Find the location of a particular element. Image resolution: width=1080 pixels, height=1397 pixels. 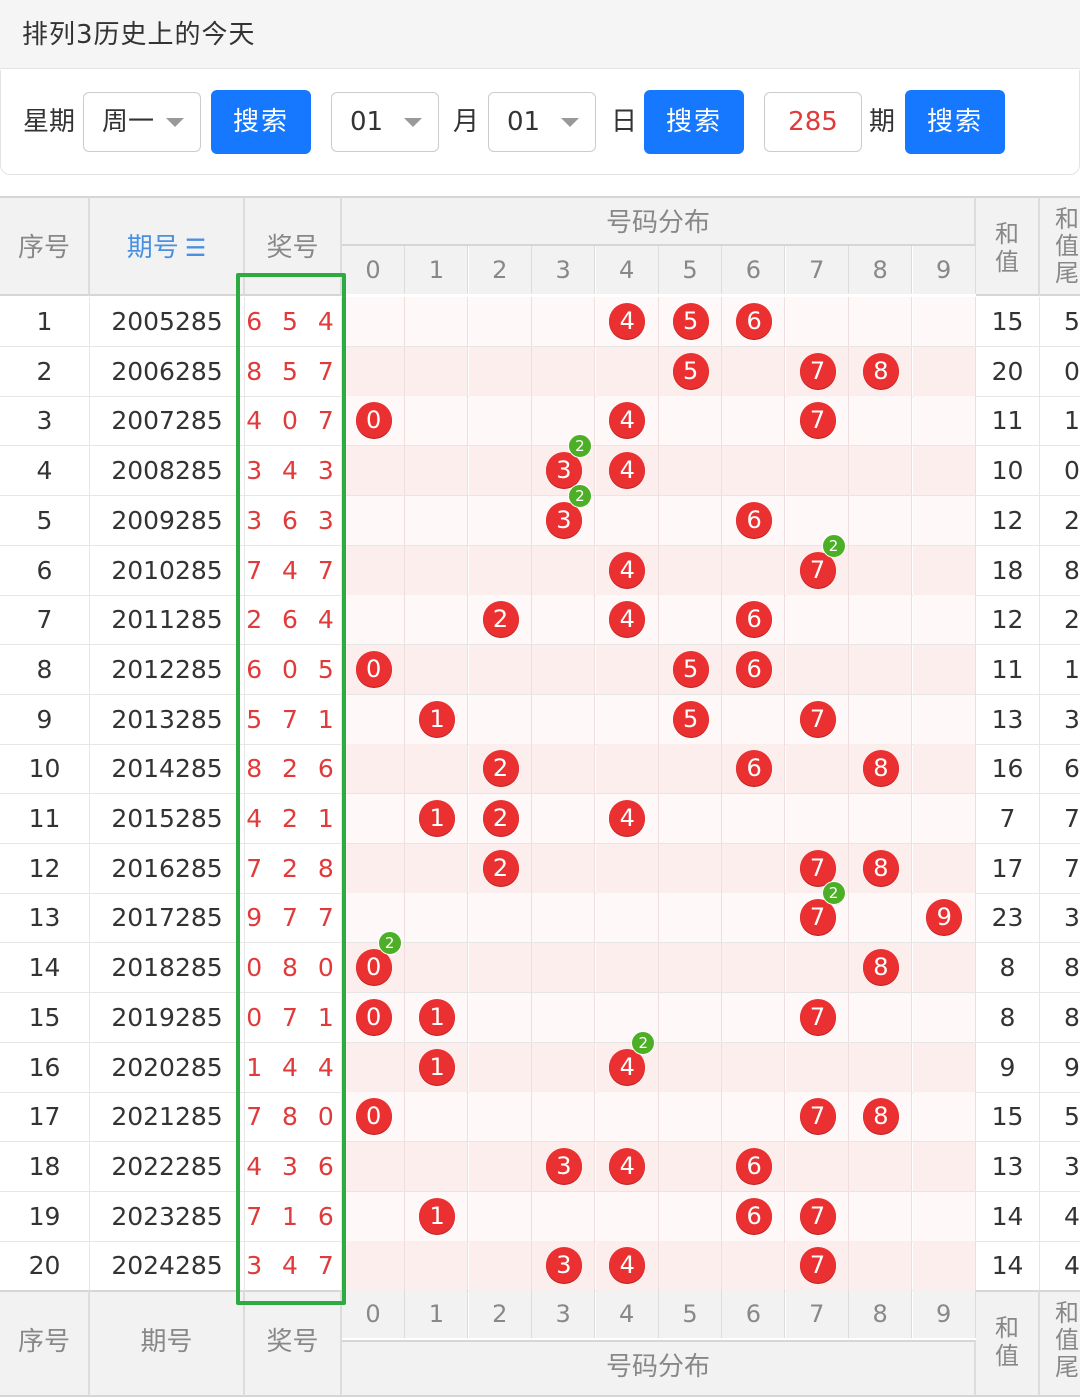

footer-sum: 和值 is located at coordinates (1008, 1343).